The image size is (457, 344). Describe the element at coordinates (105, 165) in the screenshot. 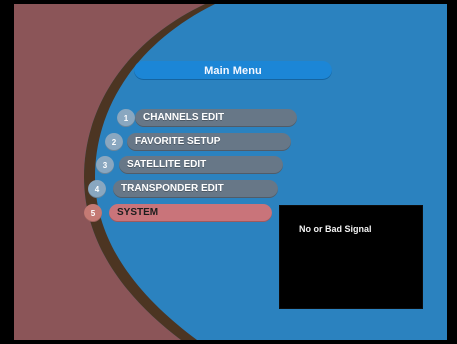

I see `menu-number-3: 3` at that location.